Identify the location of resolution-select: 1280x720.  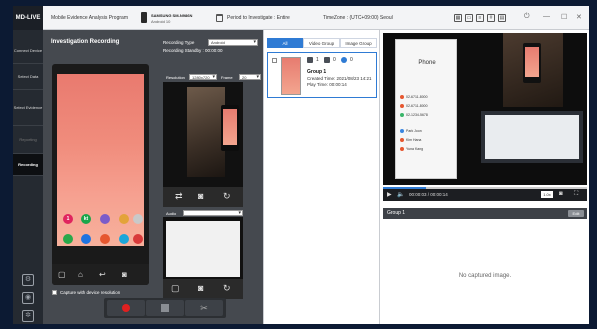
(203, 77).